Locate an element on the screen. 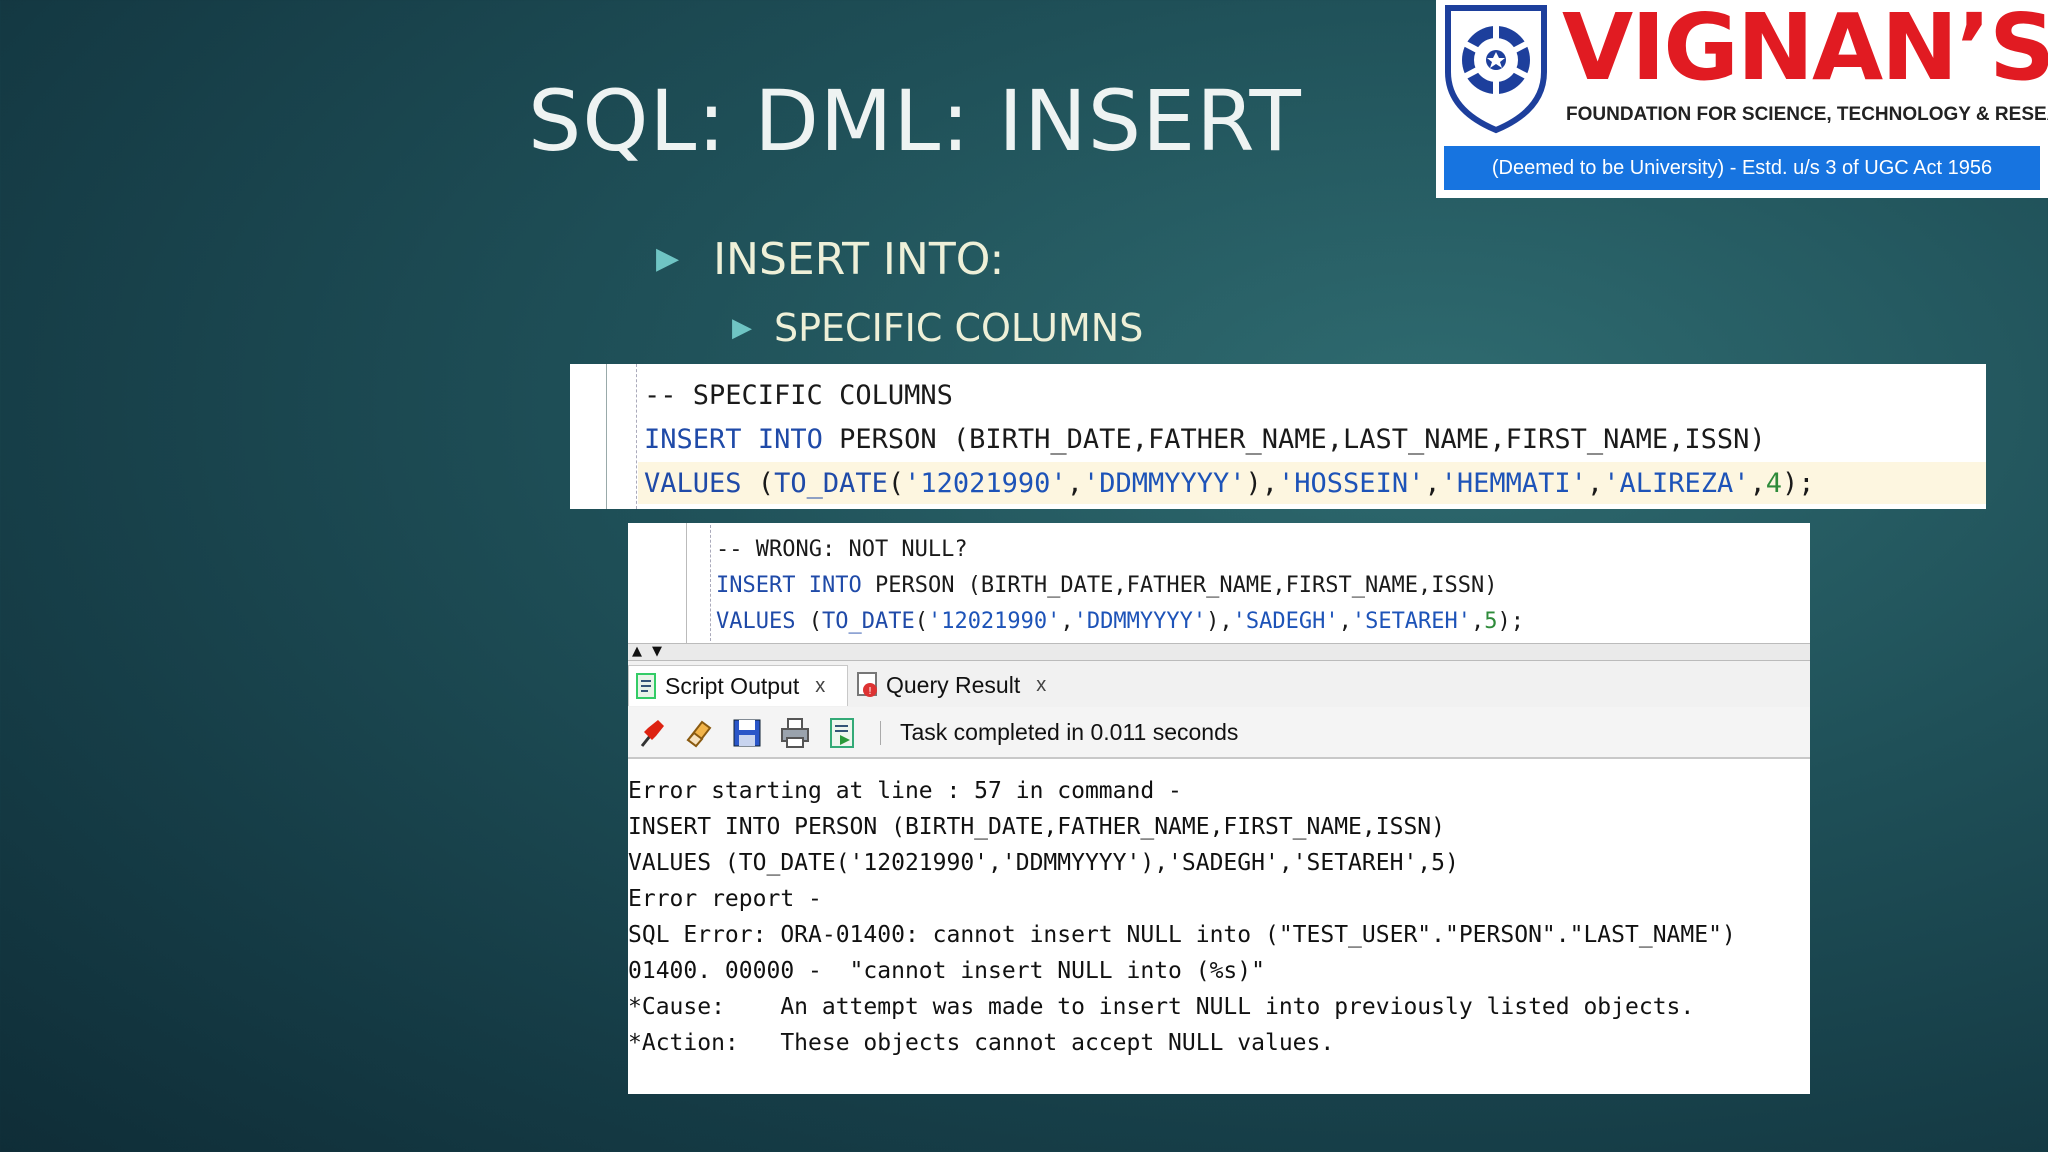 This screenshot has height=1152, width=2048. eraser-icon is located at coordinates (699, 733).